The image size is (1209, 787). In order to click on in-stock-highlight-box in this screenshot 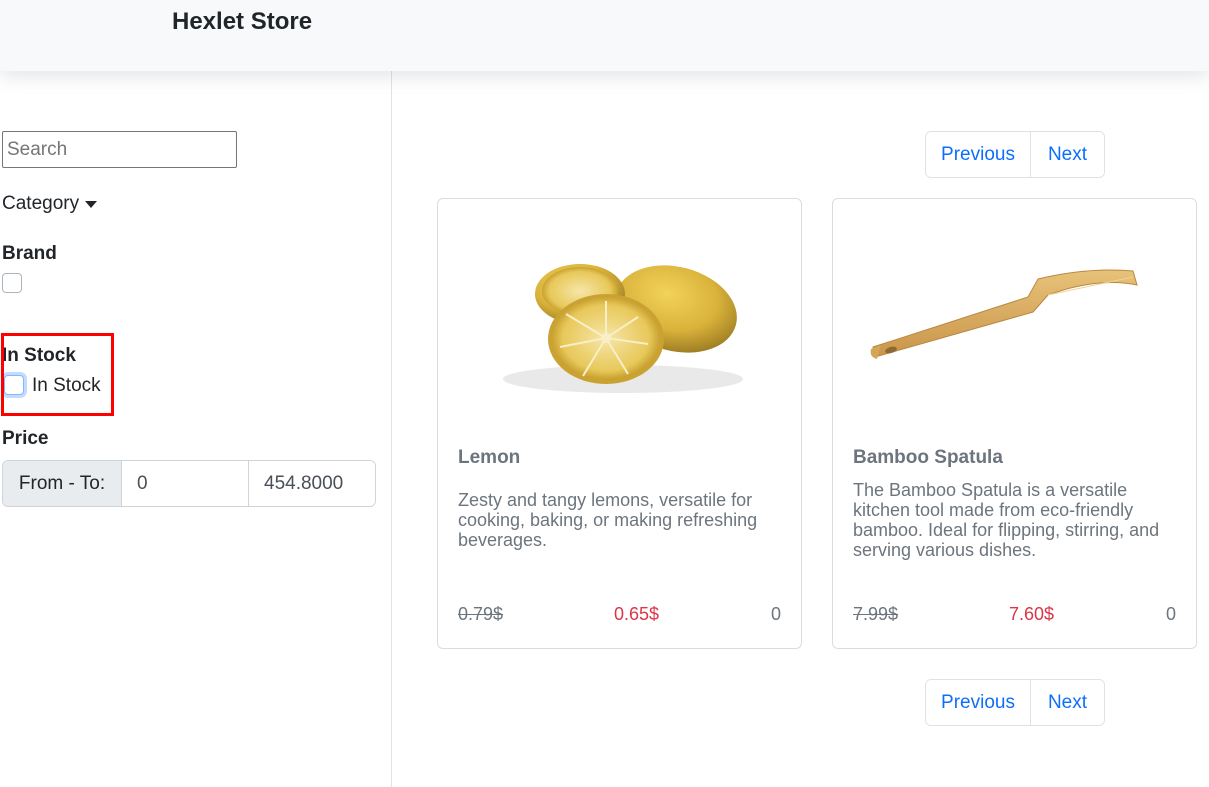, I will do `click(57, 374)`.